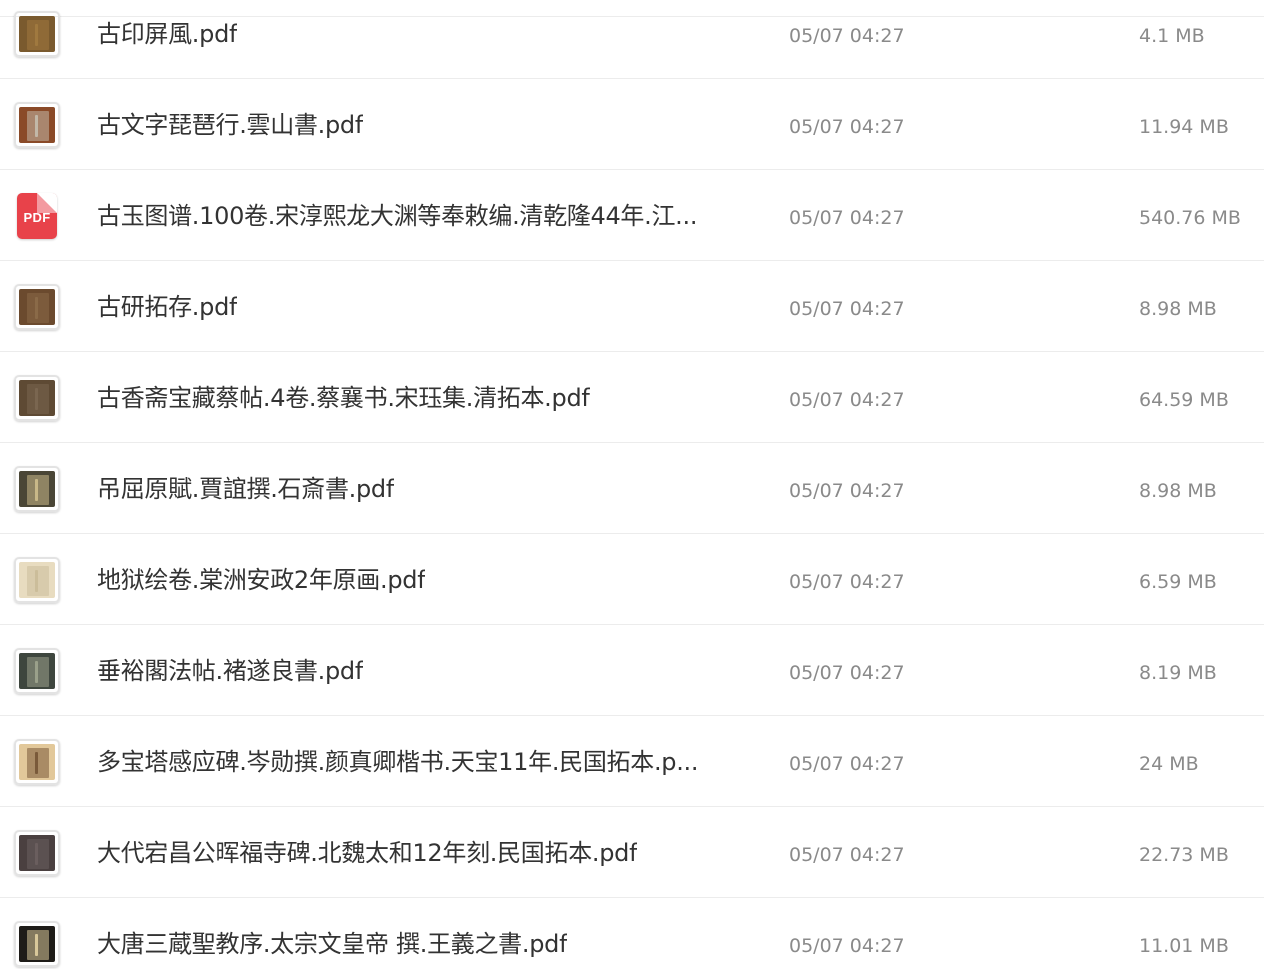 Image resolution: width=1264 pixels, height=969 pixels. I want to click on file-row: 吊屈原賦.賈誼撰.石斎書.pdf 05/07 04:27 8.98 MB, so click(632, 489).